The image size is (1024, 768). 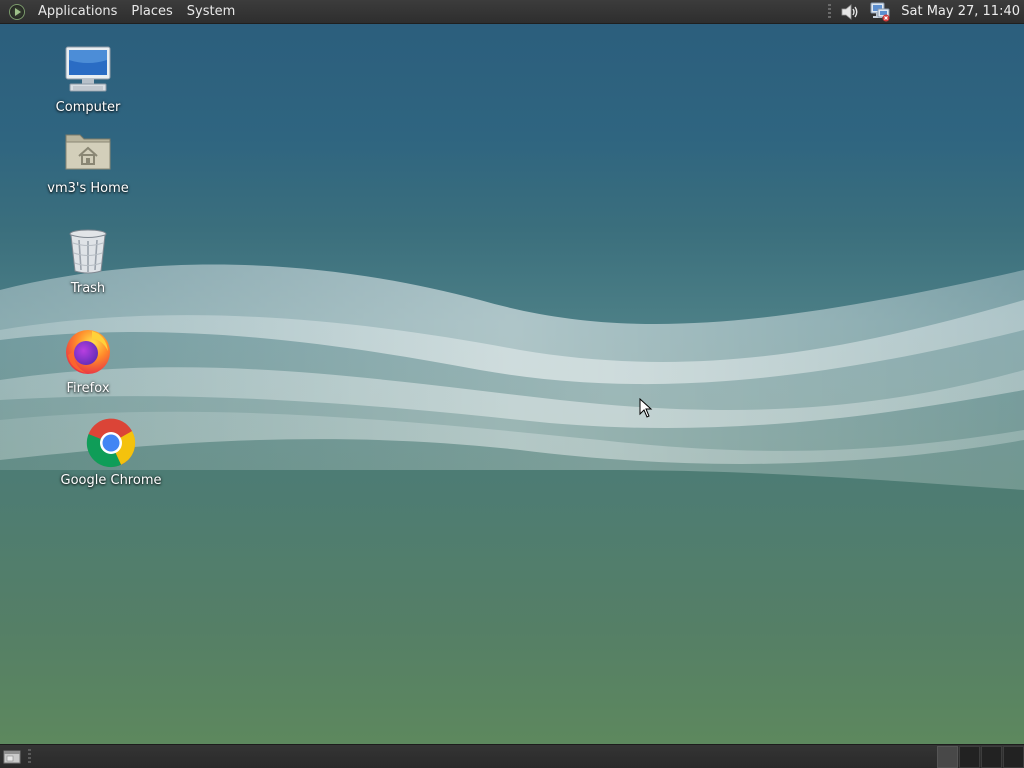 I want to click on show-desktop-button, so click(x=12, y=757).